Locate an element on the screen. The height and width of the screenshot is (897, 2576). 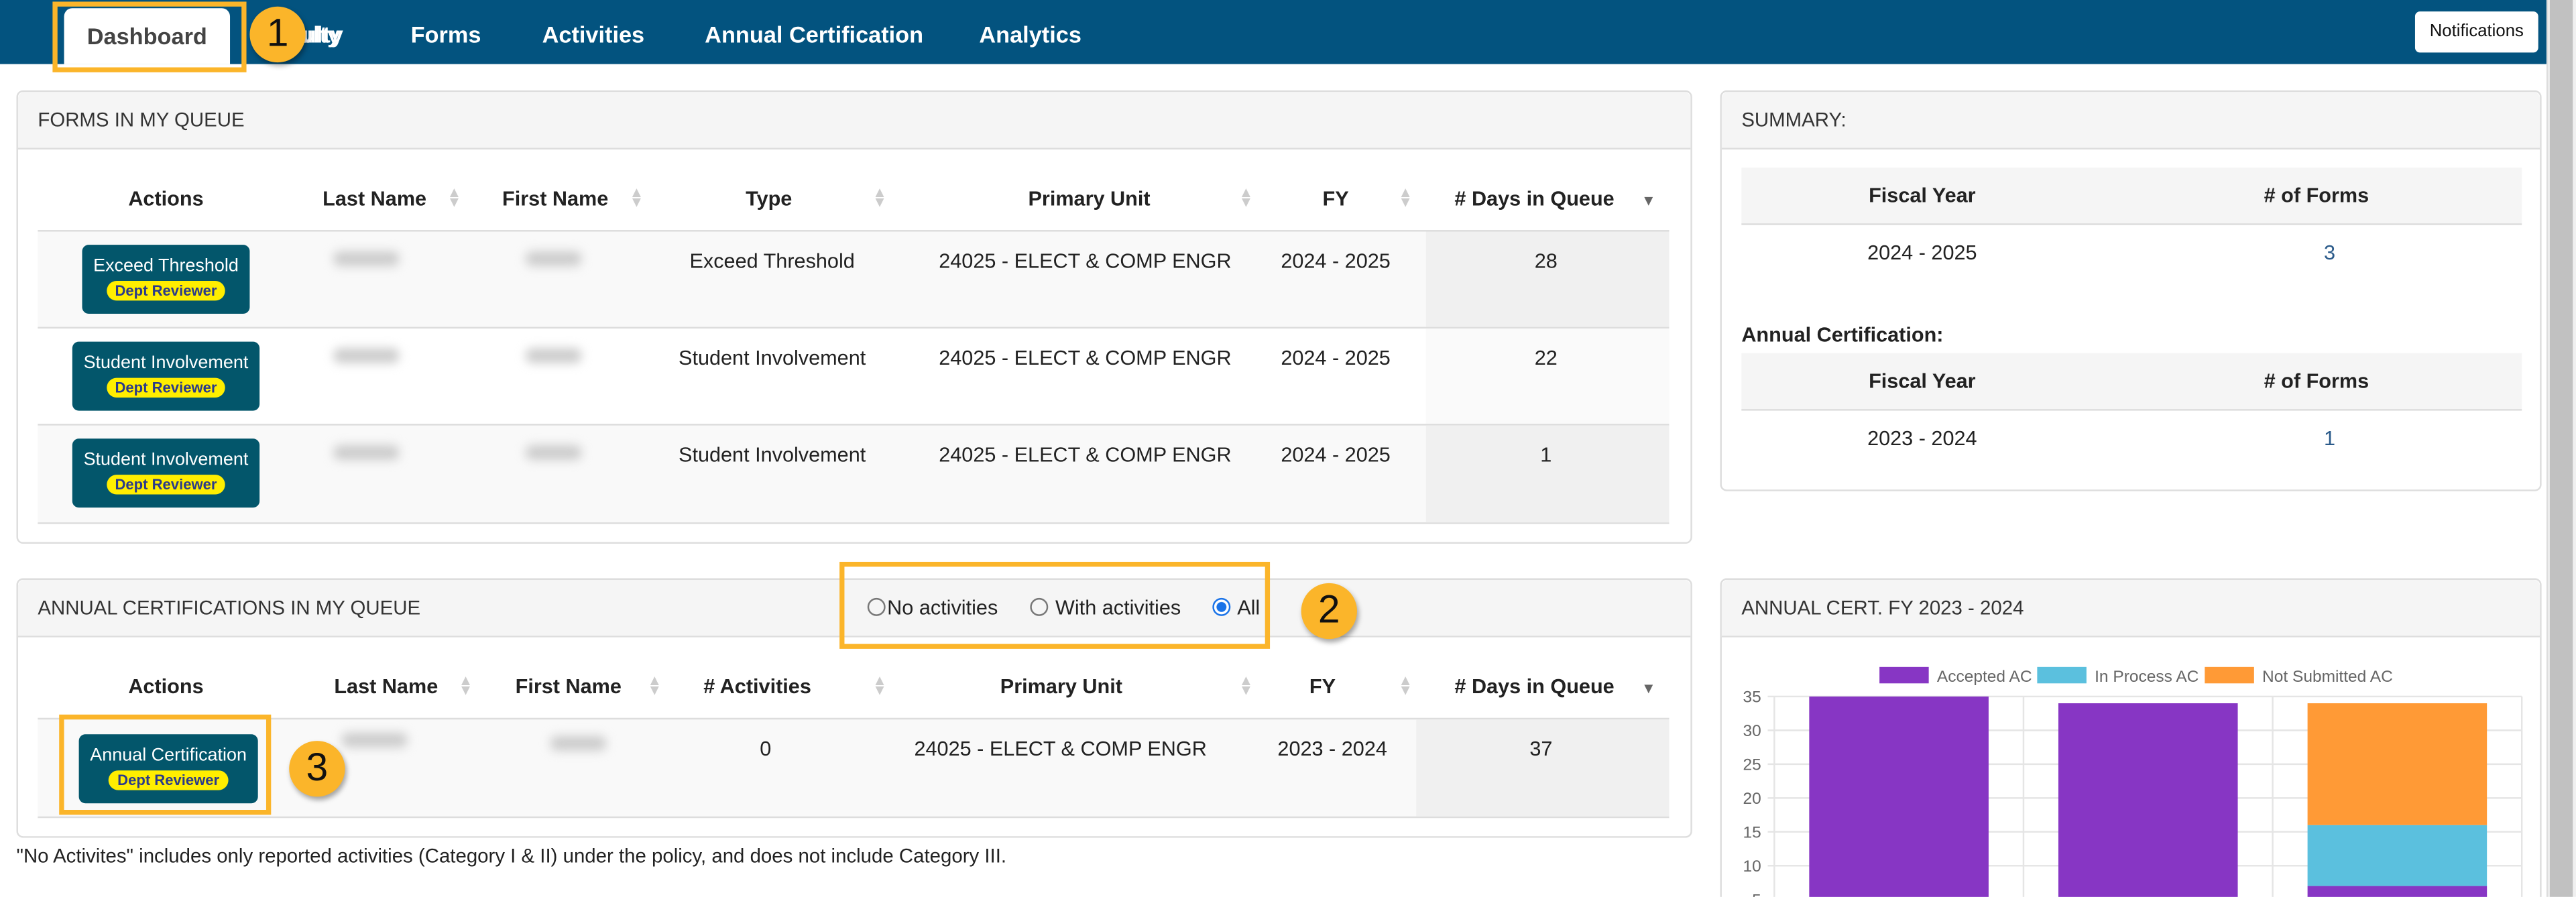
tab-forms: Forms is located at coordinates (446, 34).